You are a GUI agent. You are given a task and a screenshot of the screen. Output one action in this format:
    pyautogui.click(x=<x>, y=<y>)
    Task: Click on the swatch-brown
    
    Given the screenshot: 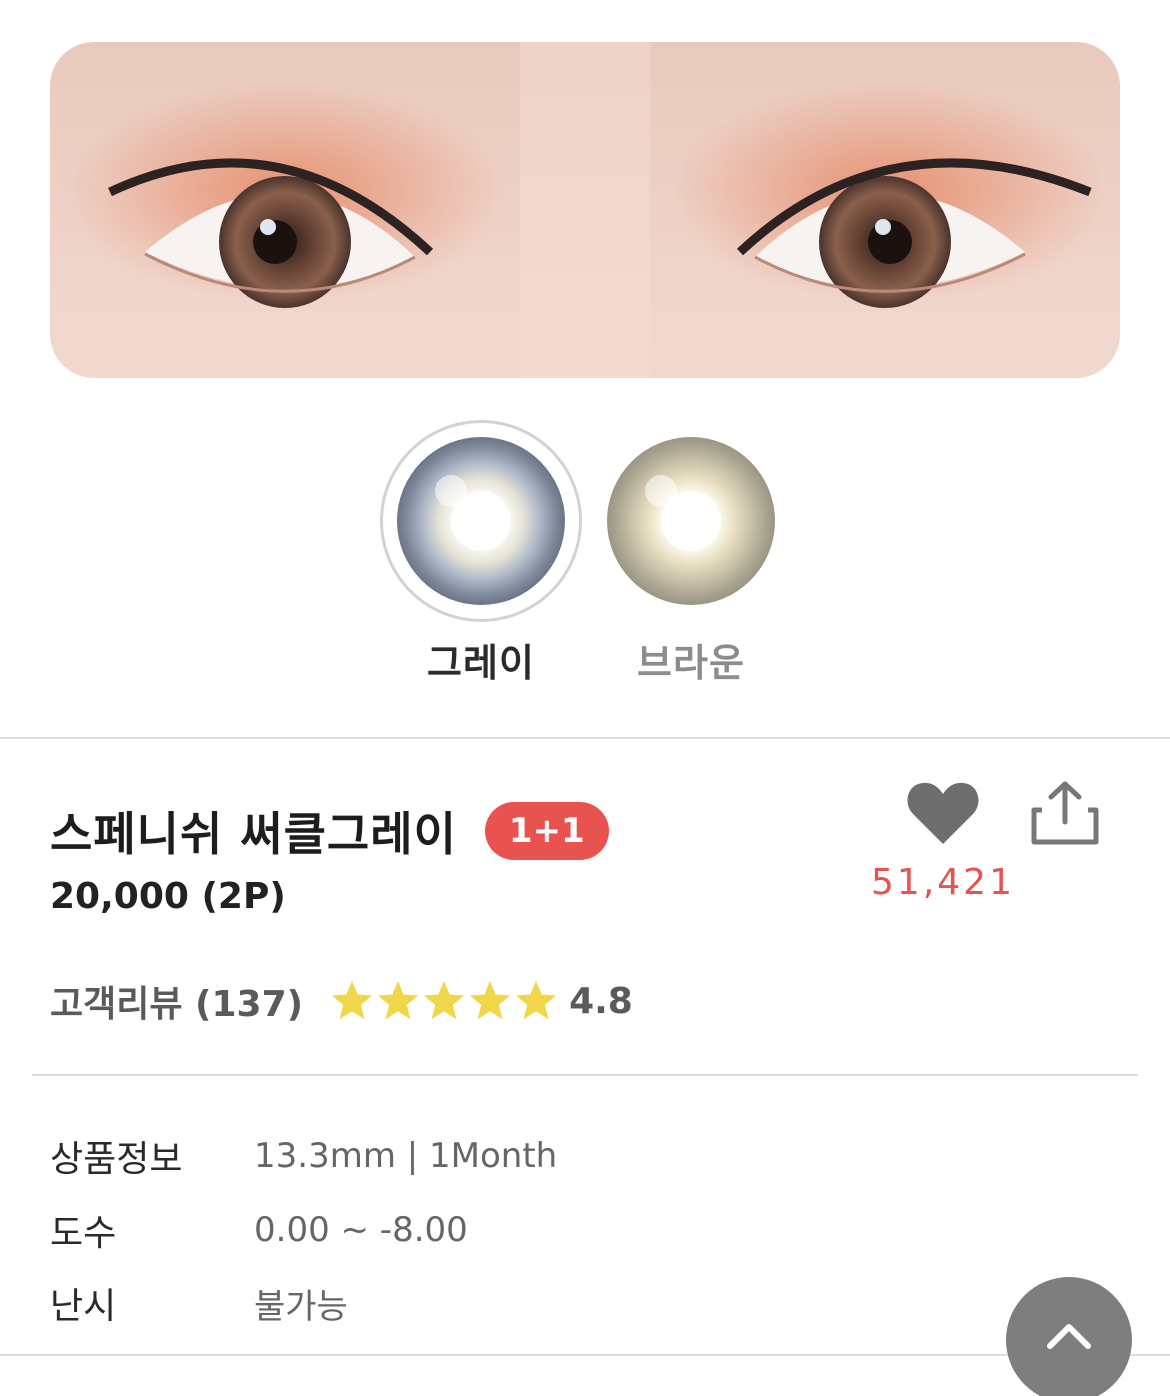 What is the action you would take?
    pyautogui.click(x=691, y=521)
    